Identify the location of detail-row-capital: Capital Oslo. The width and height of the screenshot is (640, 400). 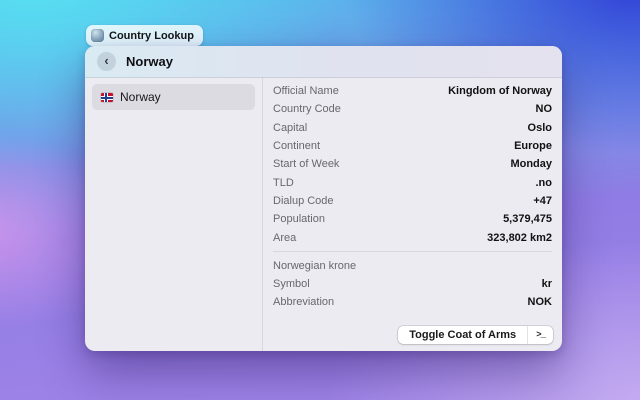
(412, 128).